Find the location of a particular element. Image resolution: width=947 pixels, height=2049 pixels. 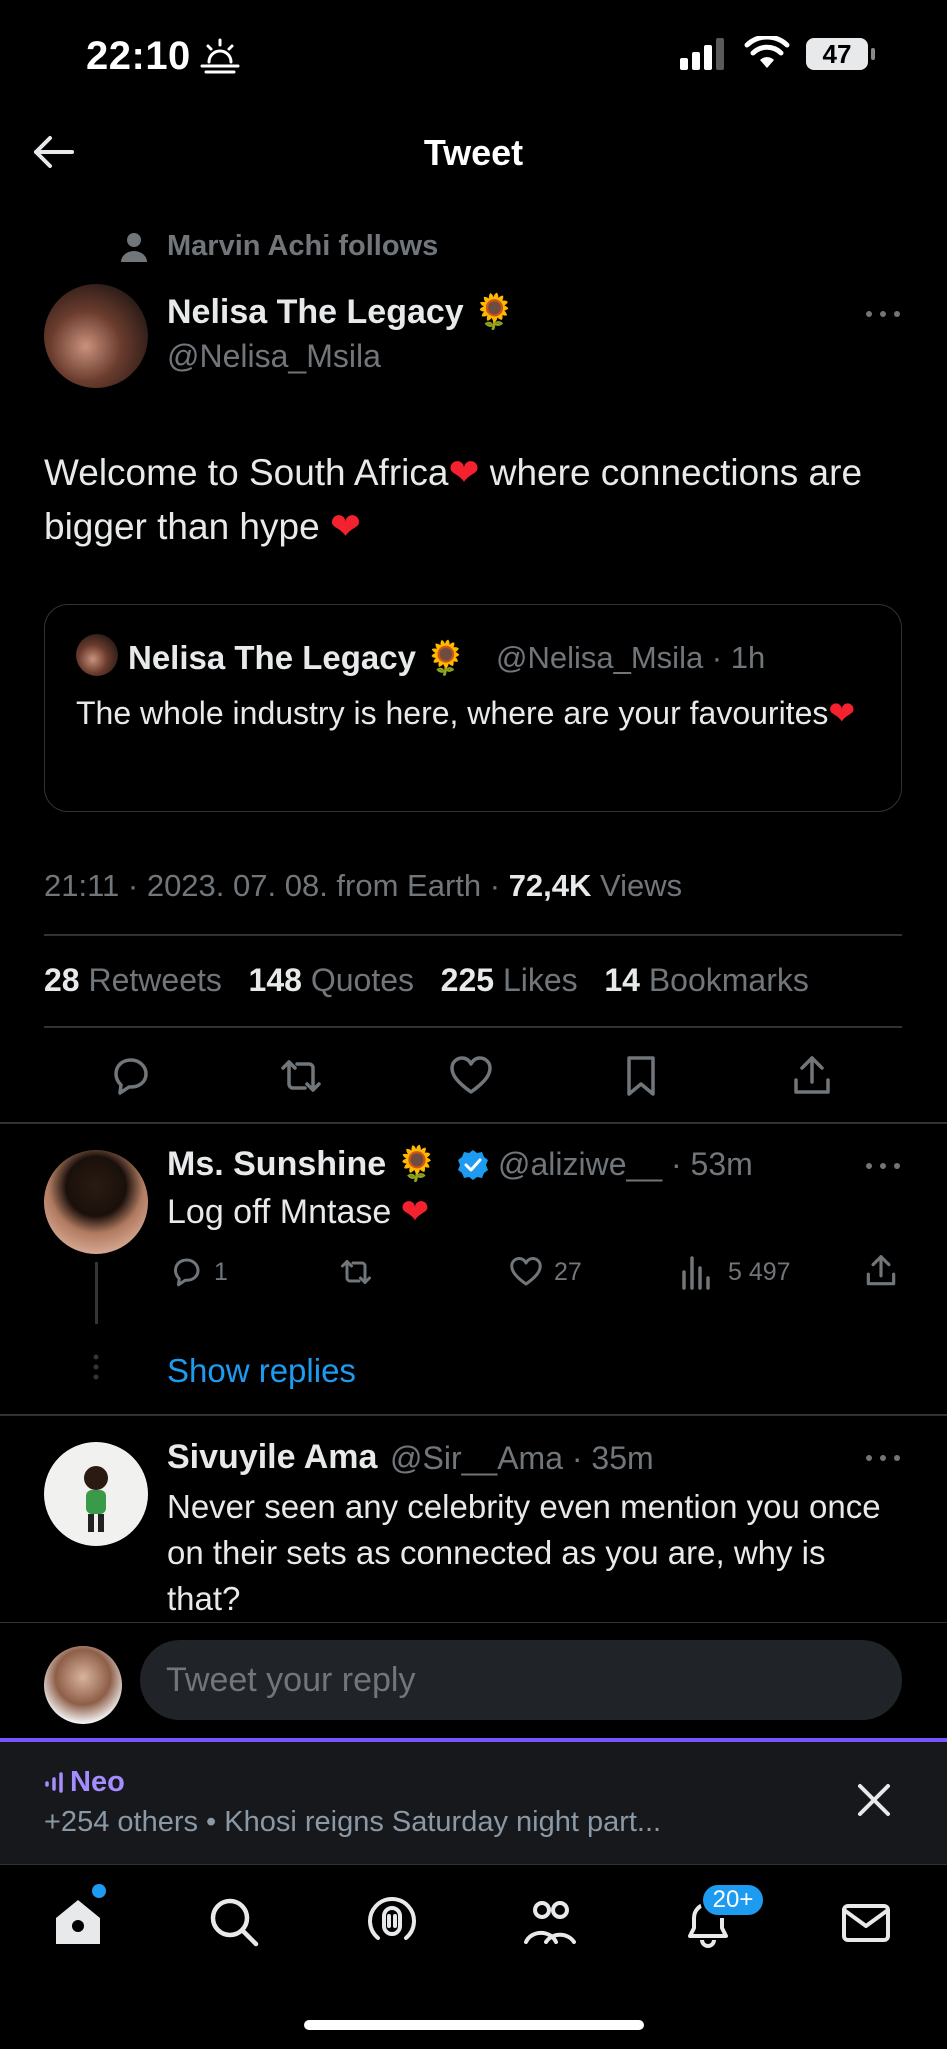

spaces-icon is located at coordinates (392, 1922).